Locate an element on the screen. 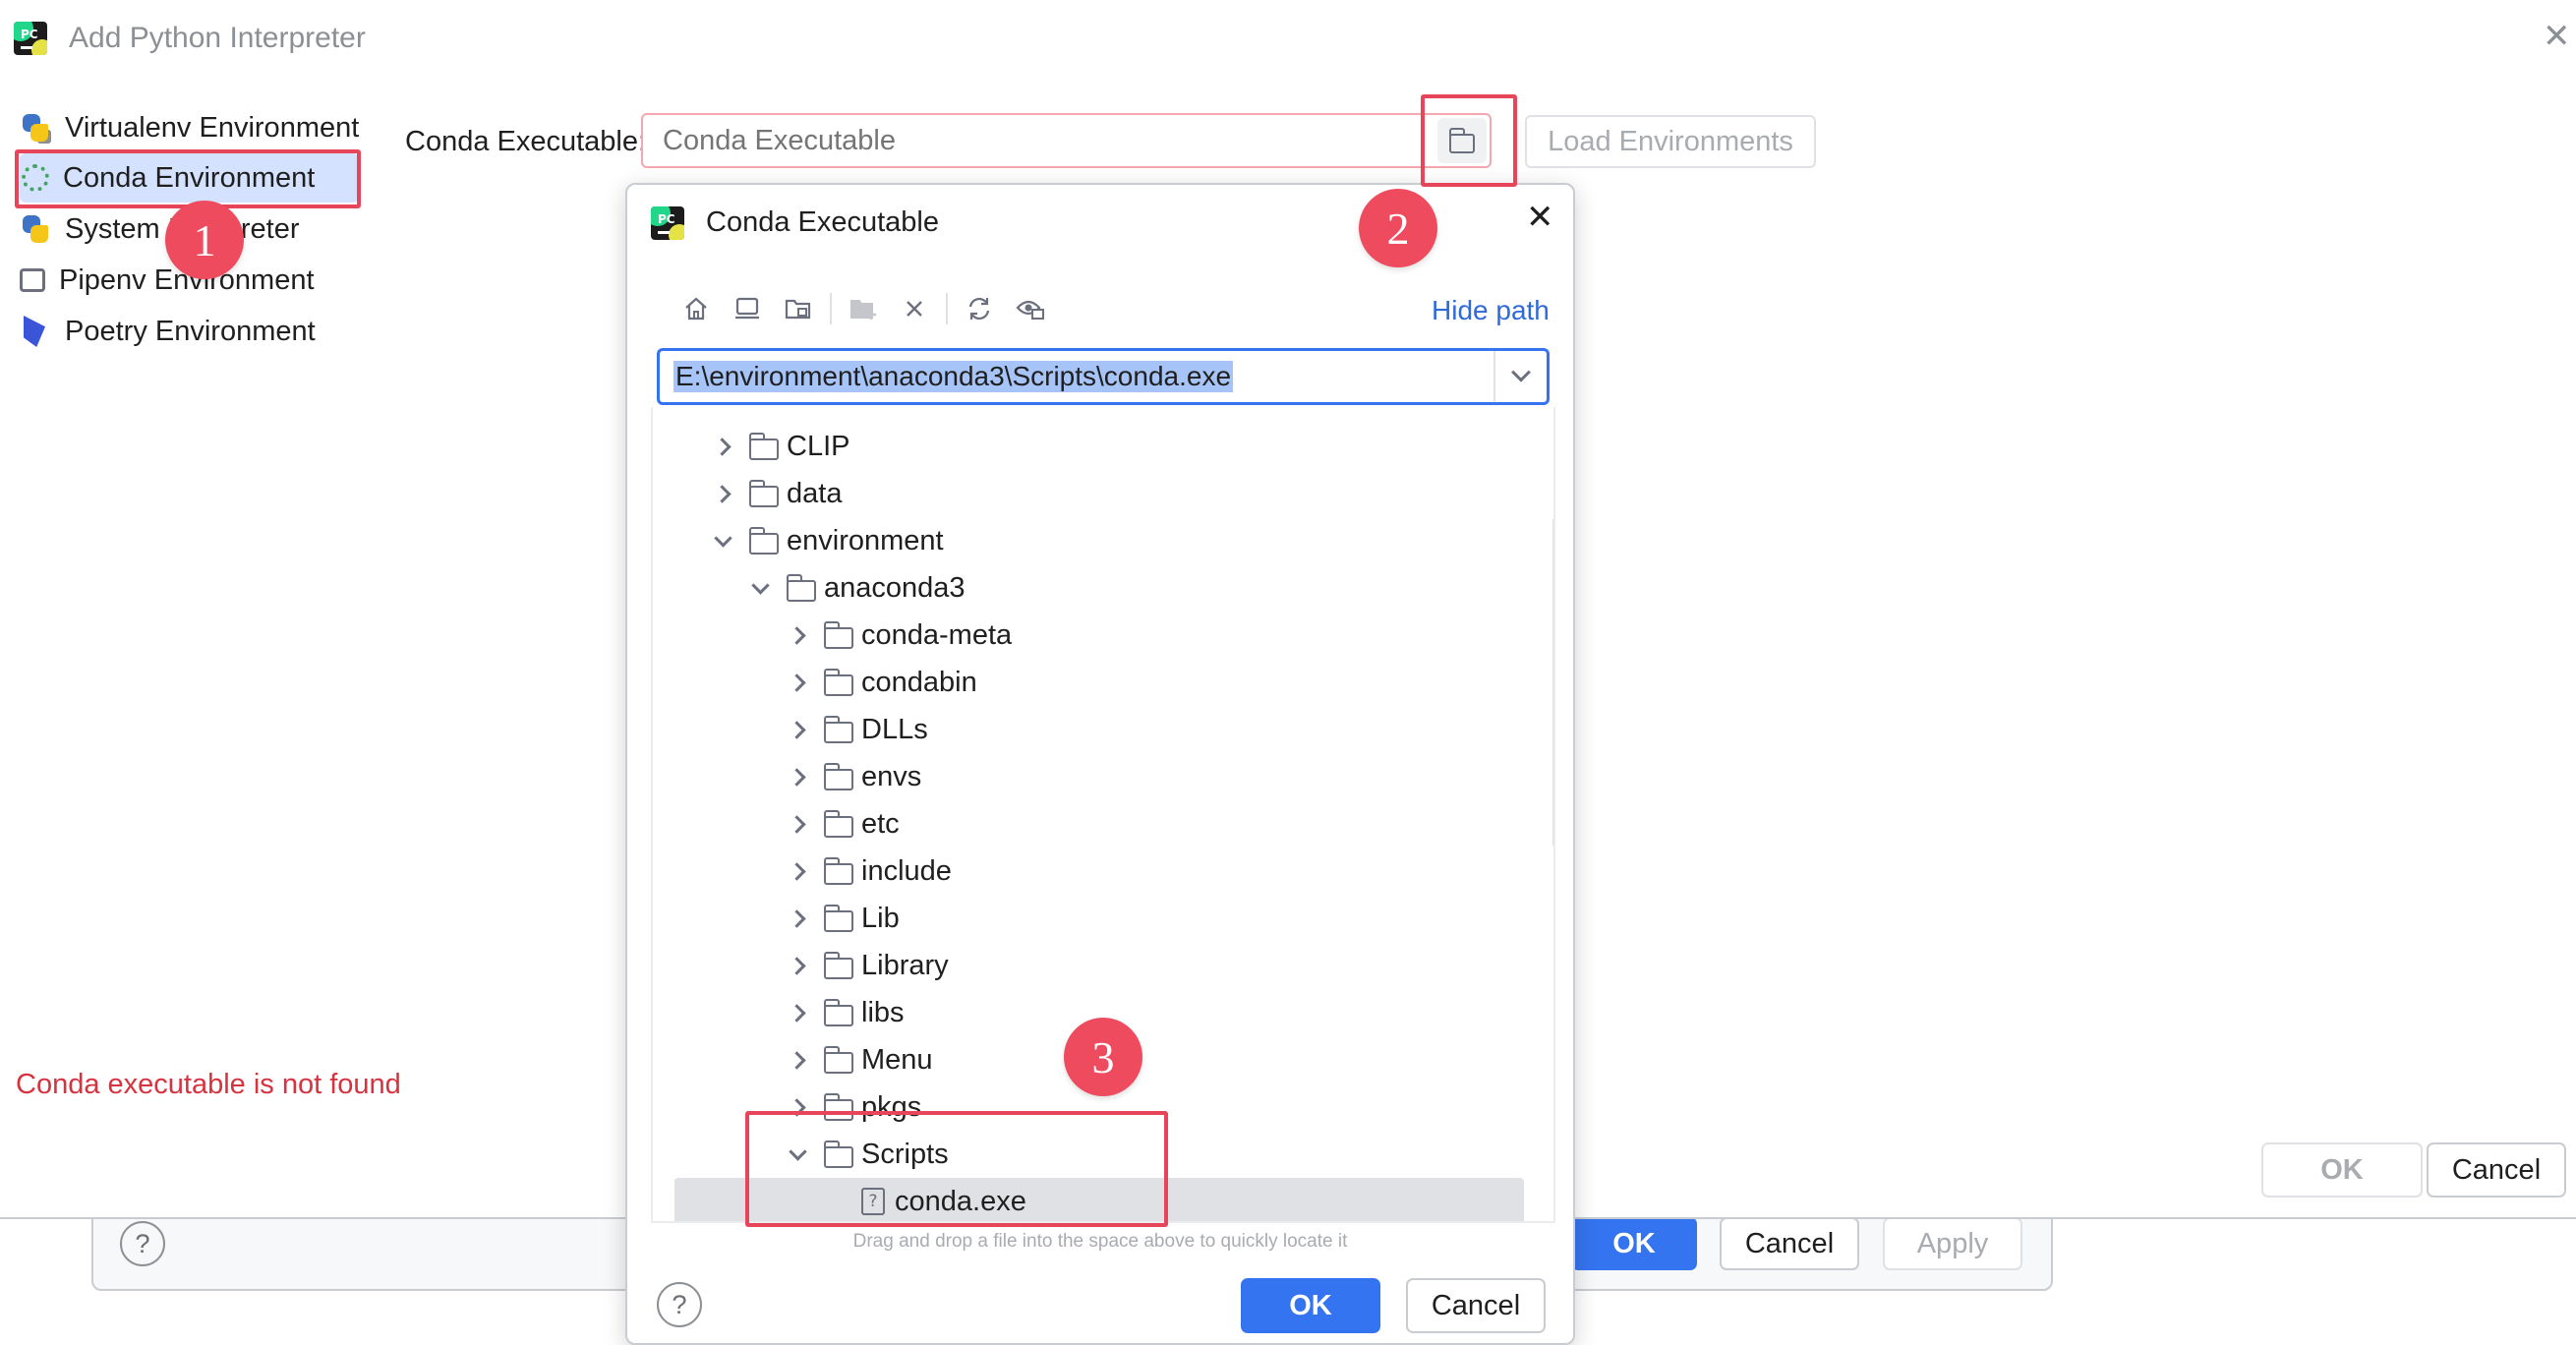 This screenshot has width=2576, height=1345. tree-item-label: CLIP is located at coordinates (818, 446).